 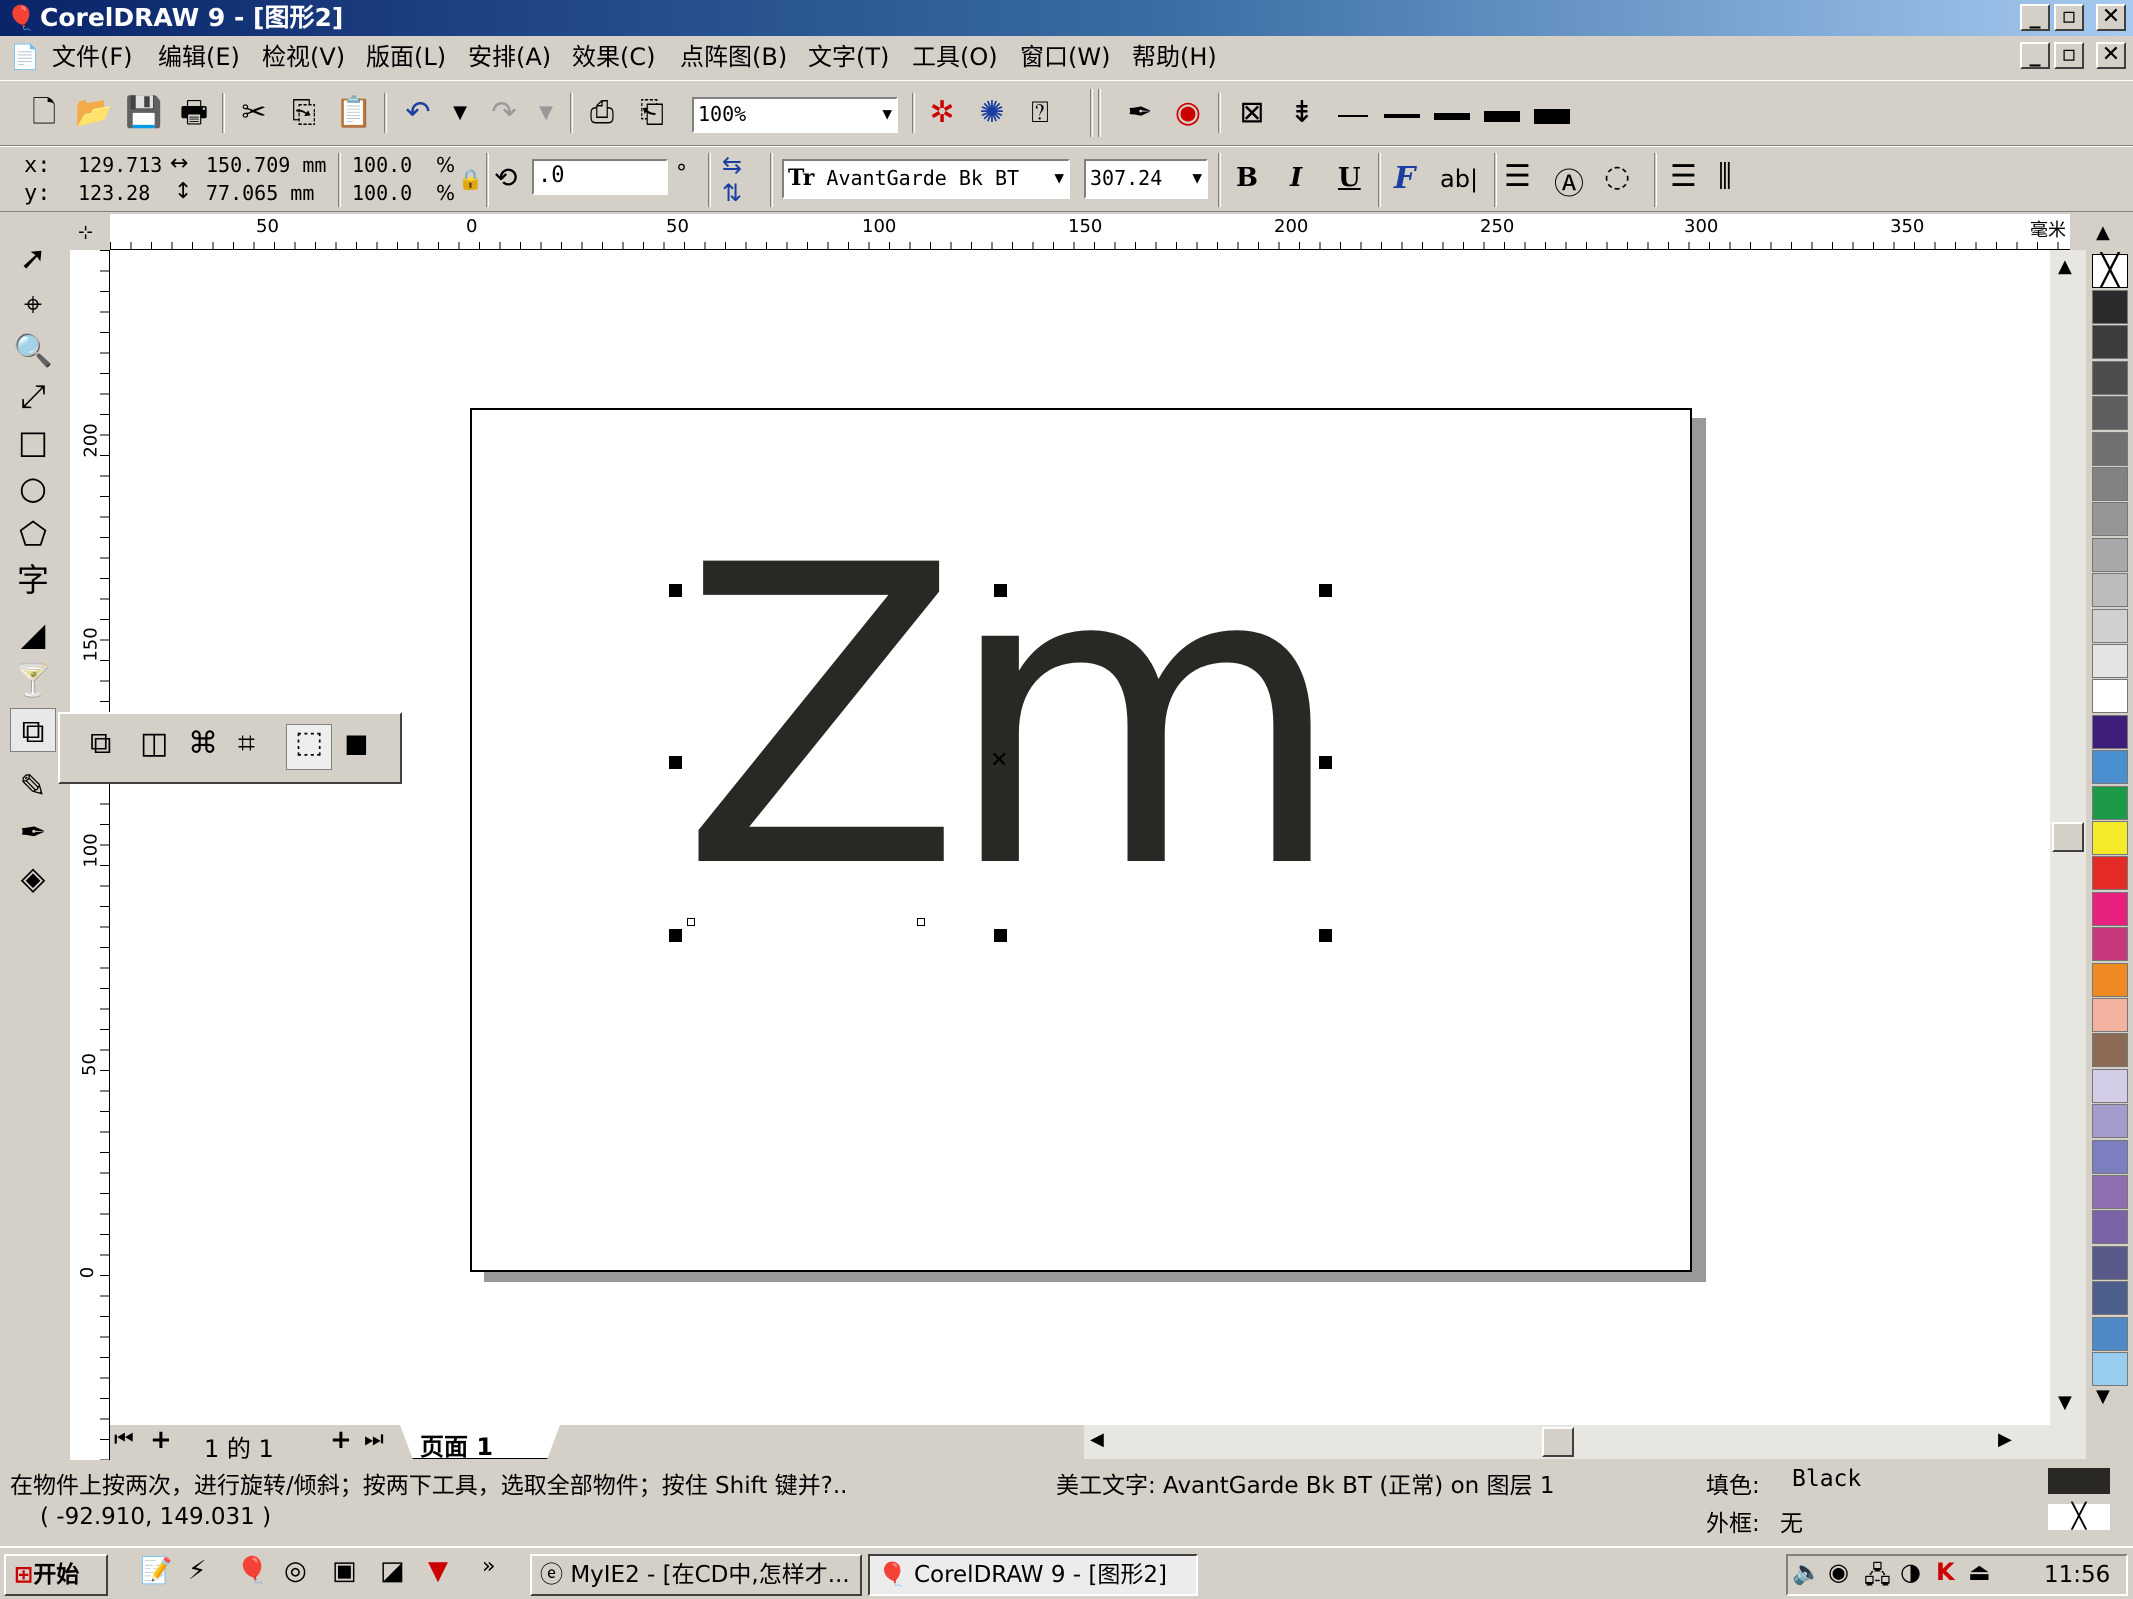 What do you see at coordinates (2111, 17) in the screenshot?
I see `close-icon: ✕` at bounding box center [2111, 17].